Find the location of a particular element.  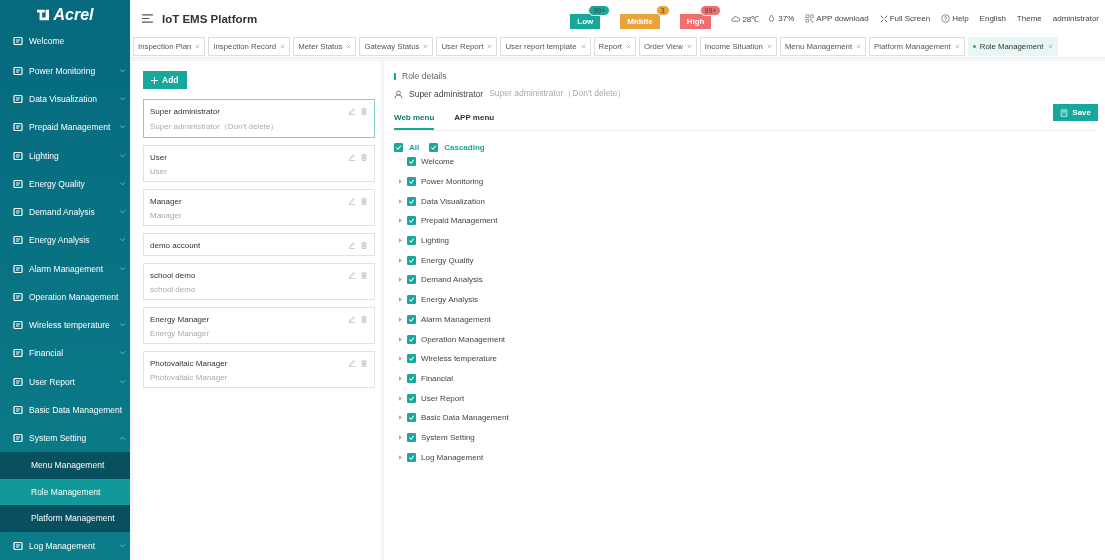

role-description: Manager is located at coordinates (166, 215).